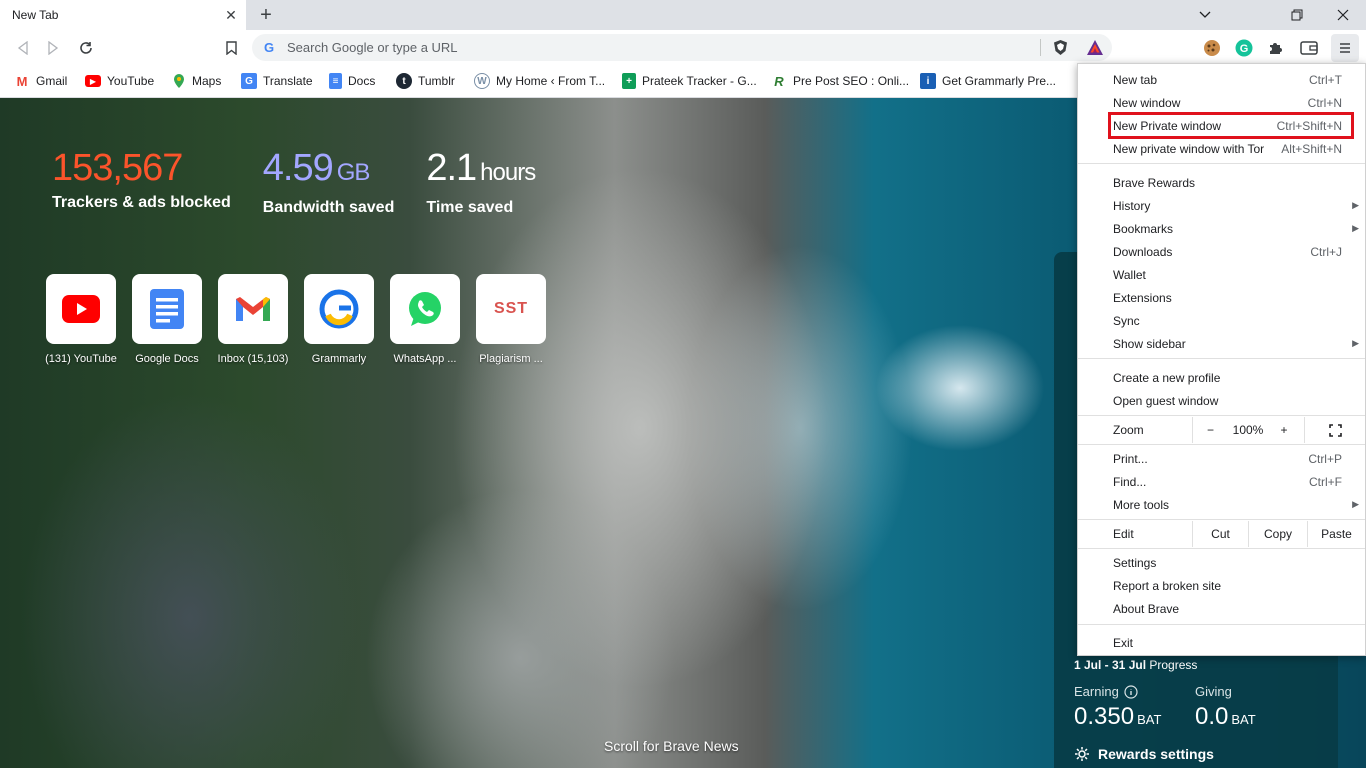  What do you see at coordinates (141, 181) in the screenshot?
I see `stat-trackers-blocked: 153,567 Trackers & ads blocked` at bounding box center [141, 181].